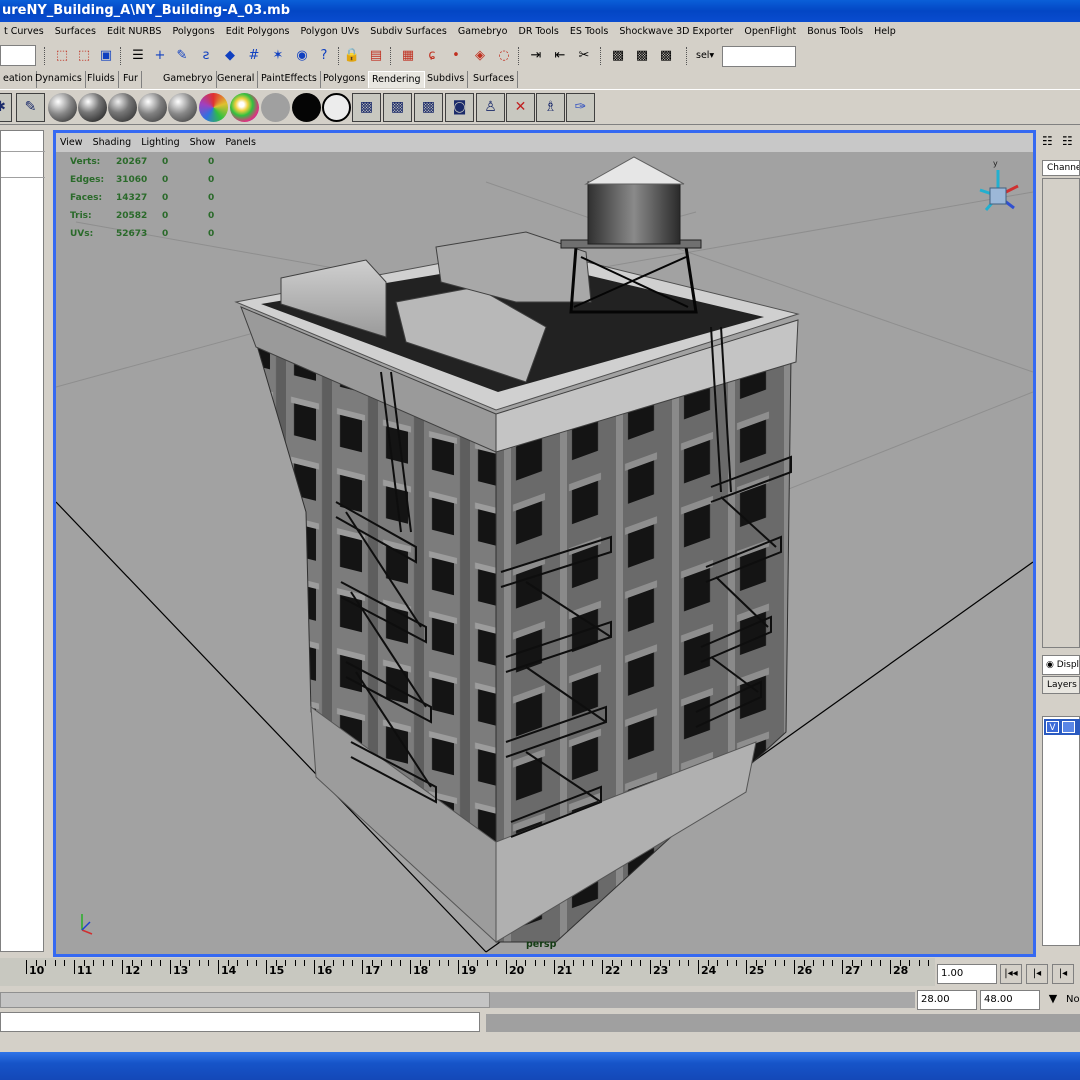  Describe the element at coordinates (71, 142) in the screenshot. I see `viewport-menu-view: View` at that location.